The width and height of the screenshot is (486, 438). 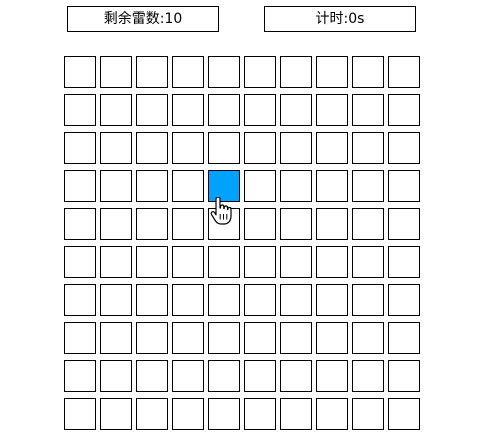 I want to click on board-cell-r8-c0, so click(x=80, y=376).